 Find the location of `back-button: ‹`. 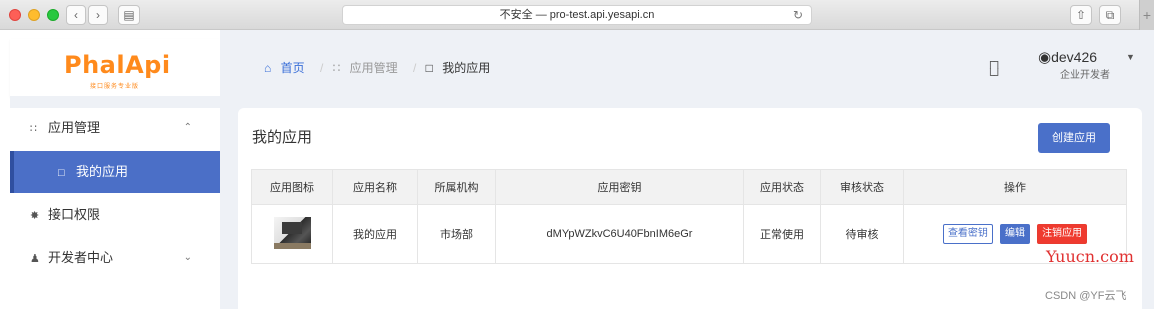

back-button: ‹ is located at coordinates (76, 15).